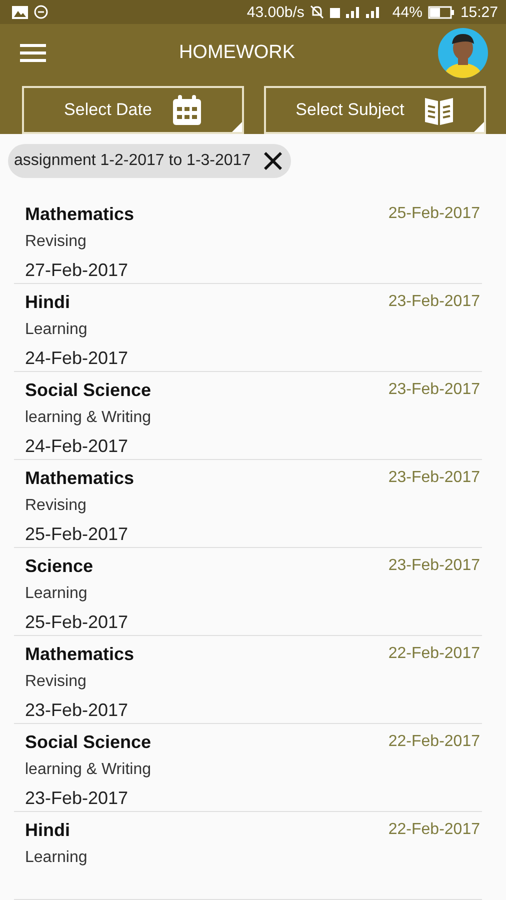 This screenshot has width=506, height=900. Describe the element at coordinates (237, 53) in the screenshot. I see `screen-title: HOMEWORK` at that location.